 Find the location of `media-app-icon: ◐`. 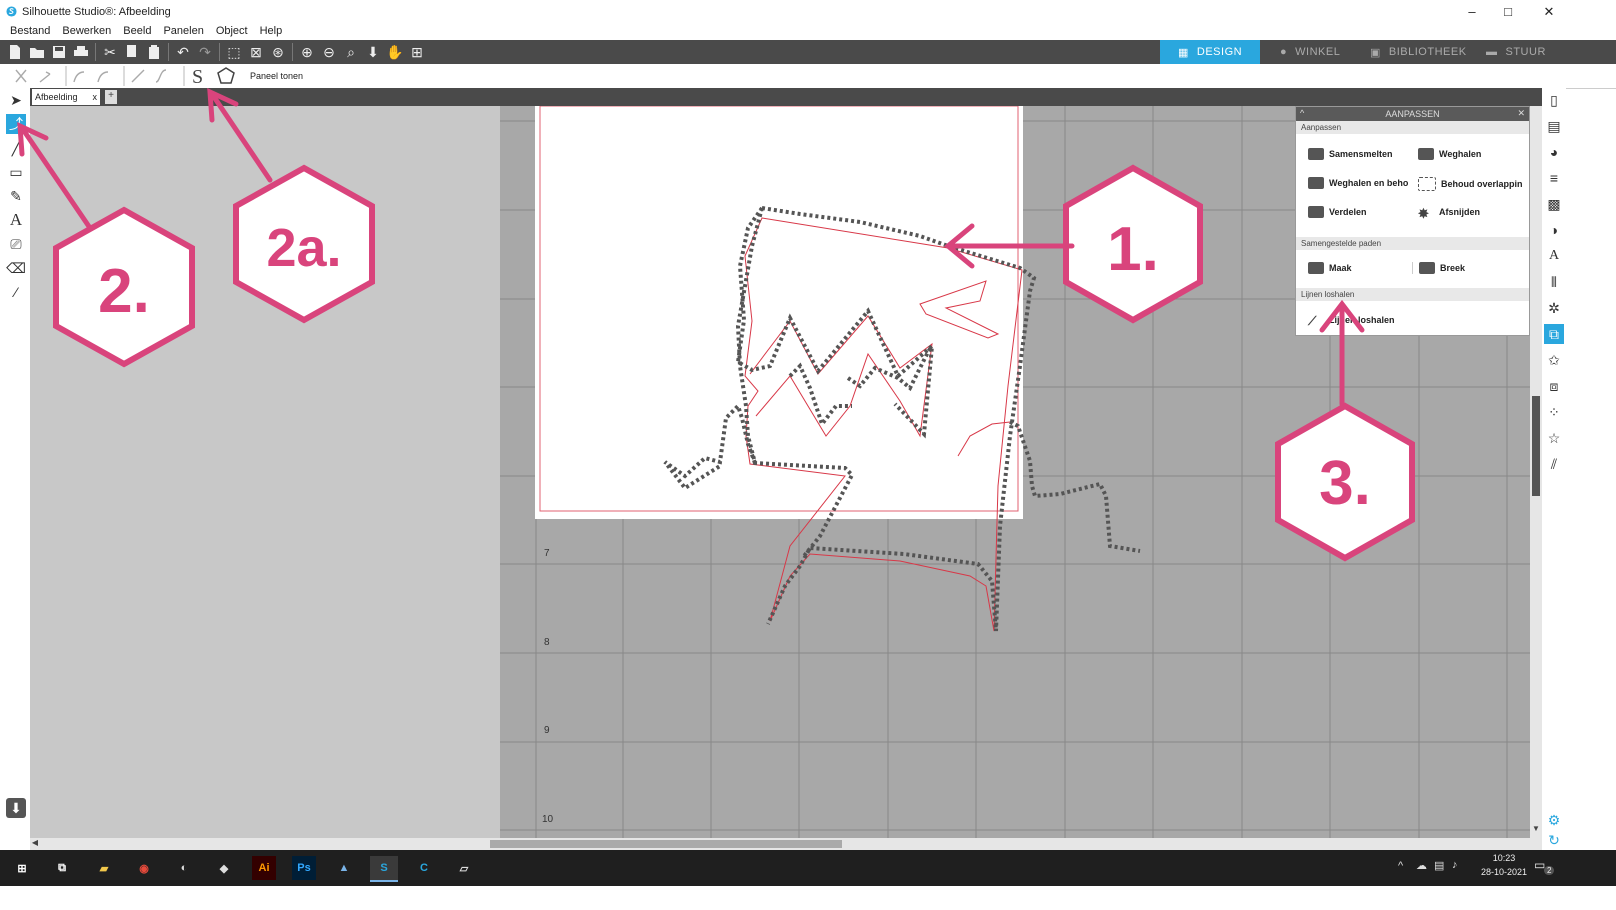

media-app-icon: ◐ is located at coordinates (184, 868).